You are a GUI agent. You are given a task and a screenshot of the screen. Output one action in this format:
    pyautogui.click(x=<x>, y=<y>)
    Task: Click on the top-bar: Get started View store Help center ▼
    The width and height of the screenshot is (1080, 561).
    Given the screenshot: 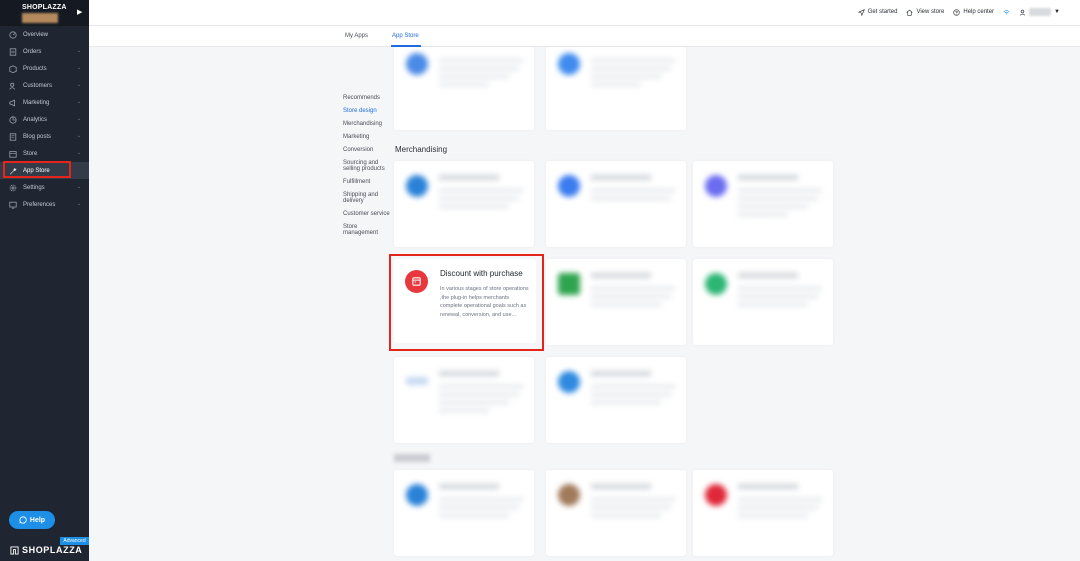 What is the action you would take?
    pyautogui.click(x=584, y=13)
    